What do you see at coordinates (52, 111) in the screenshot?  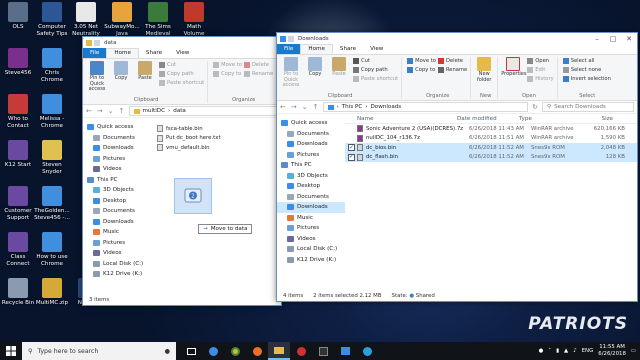 I see `desktop-shortcut: Melissa - Chrome` at bounding box center [52, 111].